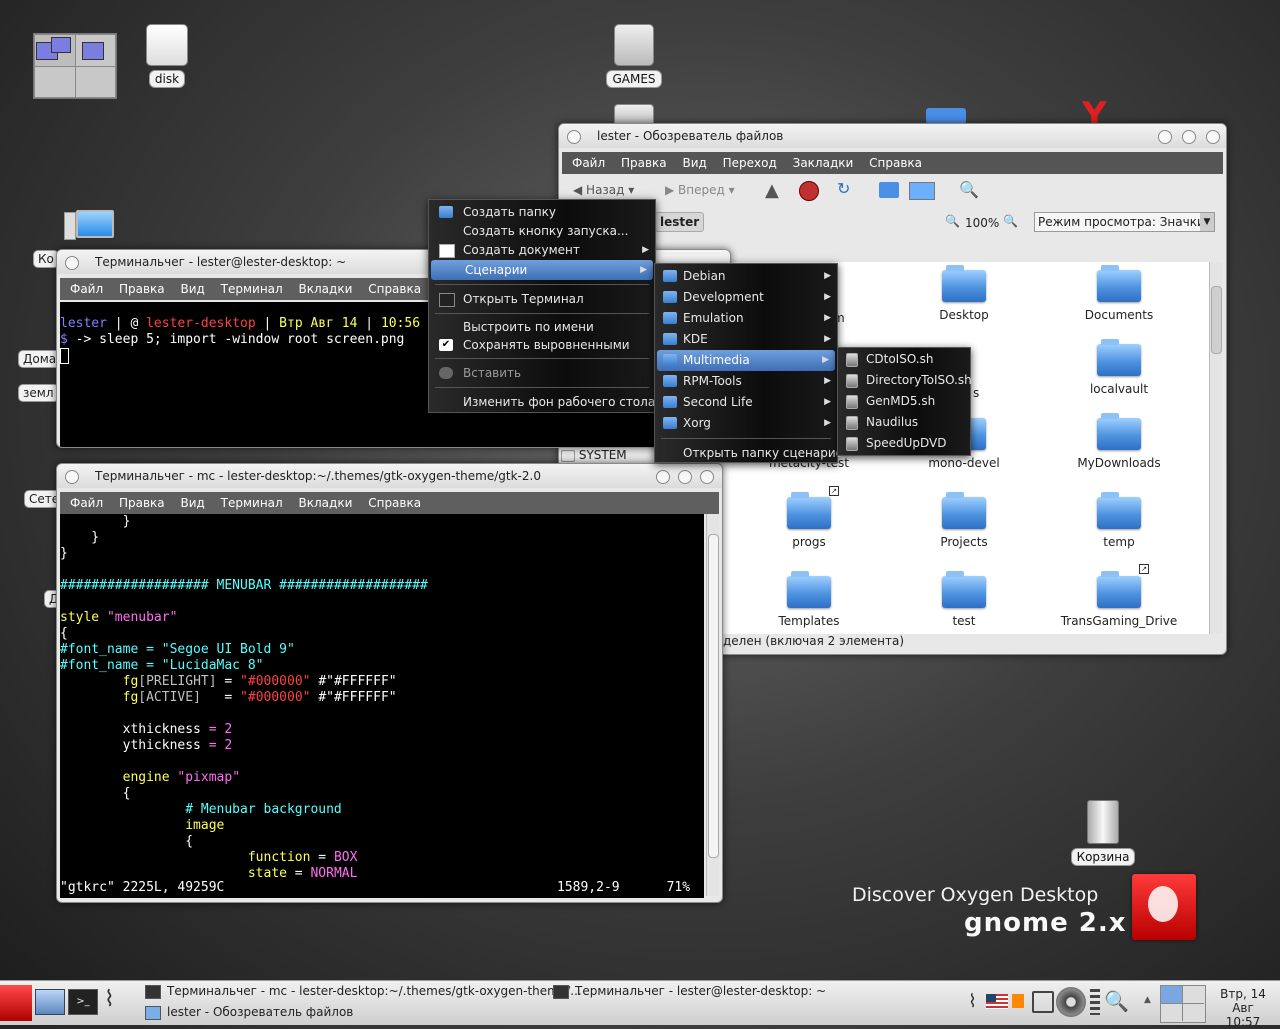 The image size is (1280, 1029). I want to click on menu-item-scripts: Сценарии ▶, so click(542, 270).